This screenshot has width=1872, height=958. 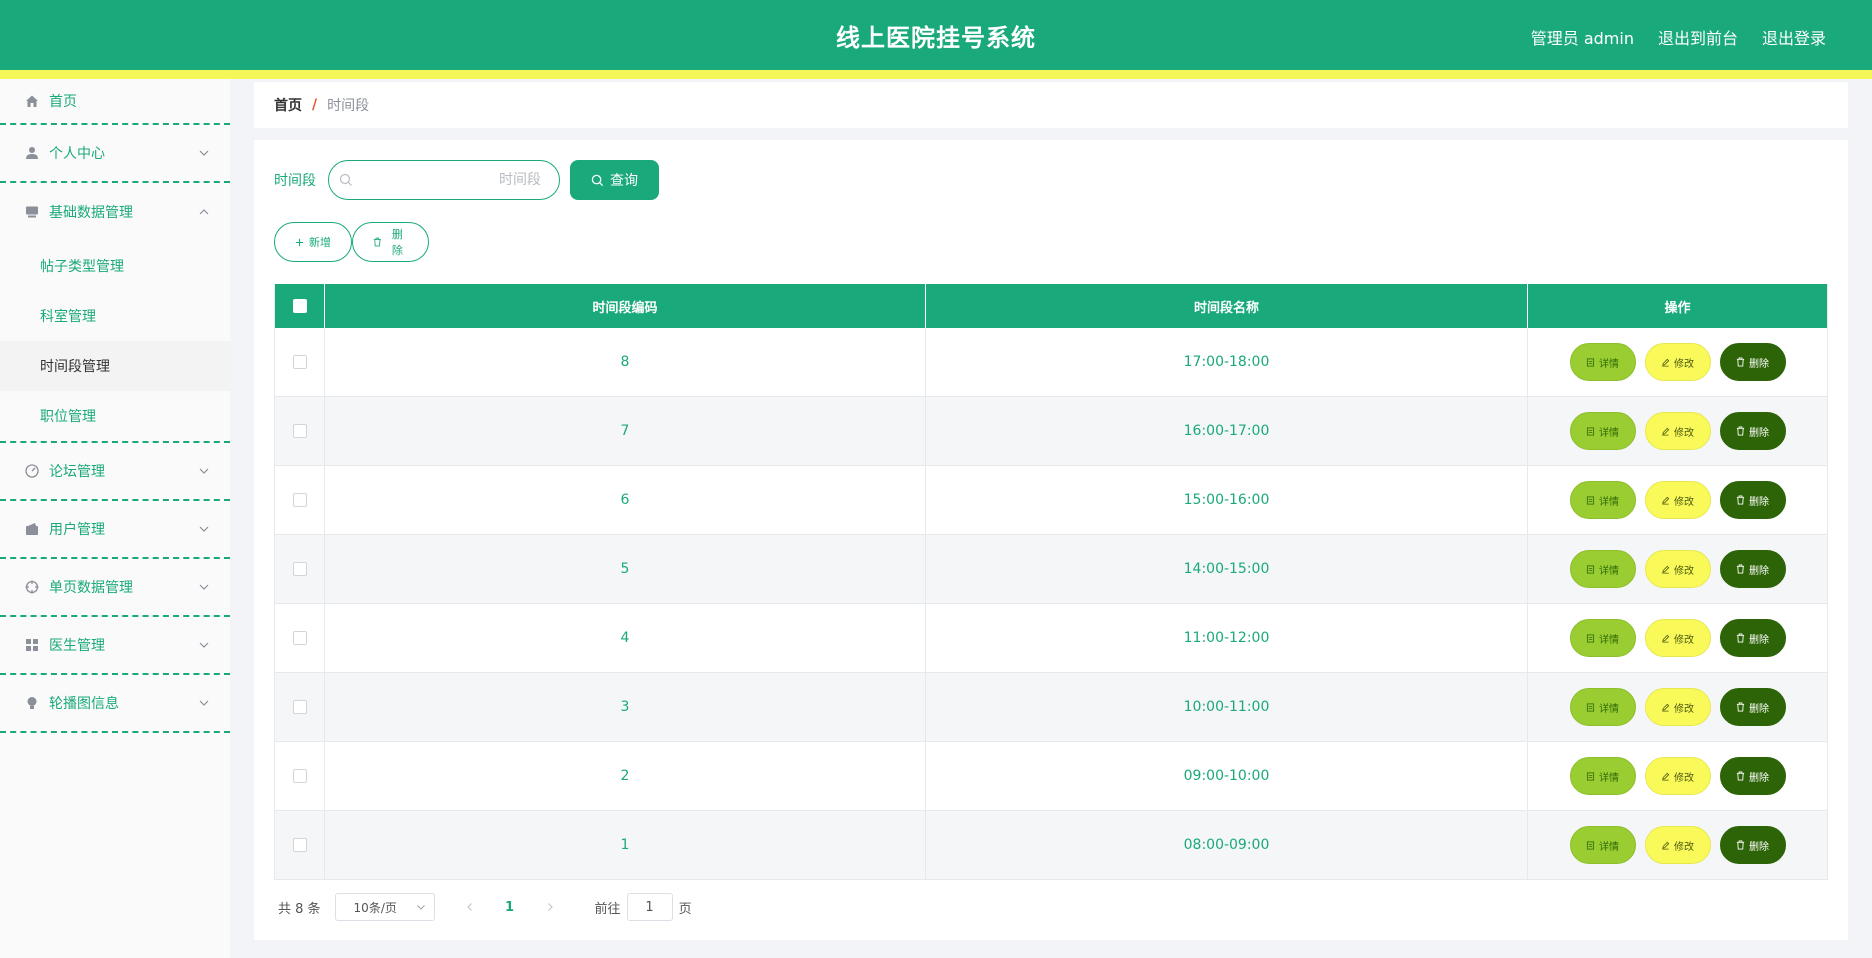 I want to click on row-action-group: 详情 修改 删除, so click(x=1677, y=569).